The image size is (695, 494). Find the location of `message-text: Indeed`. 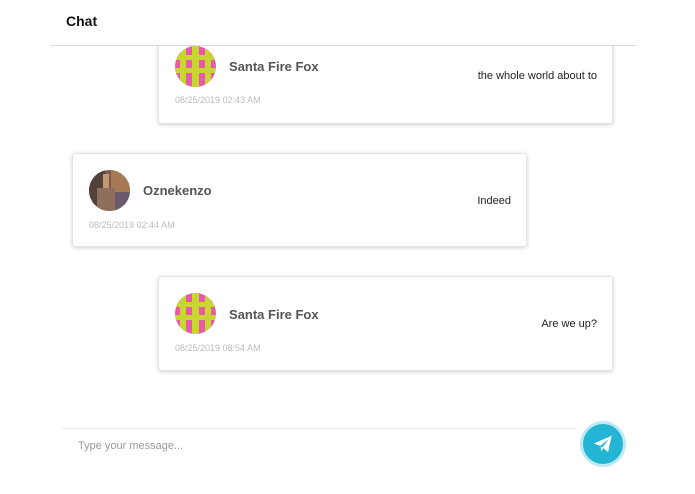

message-text: Indeed is located at coordinates (494, 201).